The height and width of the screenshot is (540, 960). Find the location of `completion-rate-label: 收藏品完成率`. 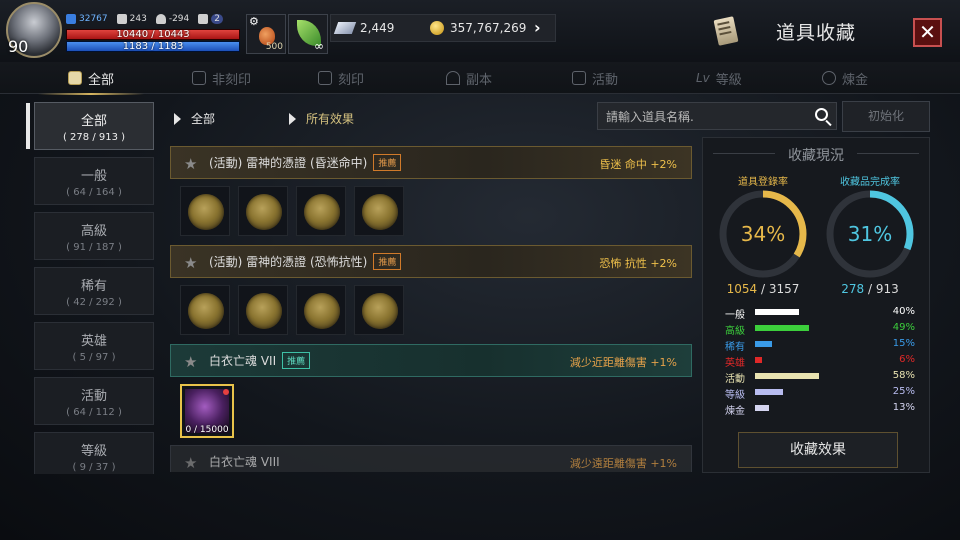

completion-rate-label: 收藏品完成率 is located at coordinates (870, 182).